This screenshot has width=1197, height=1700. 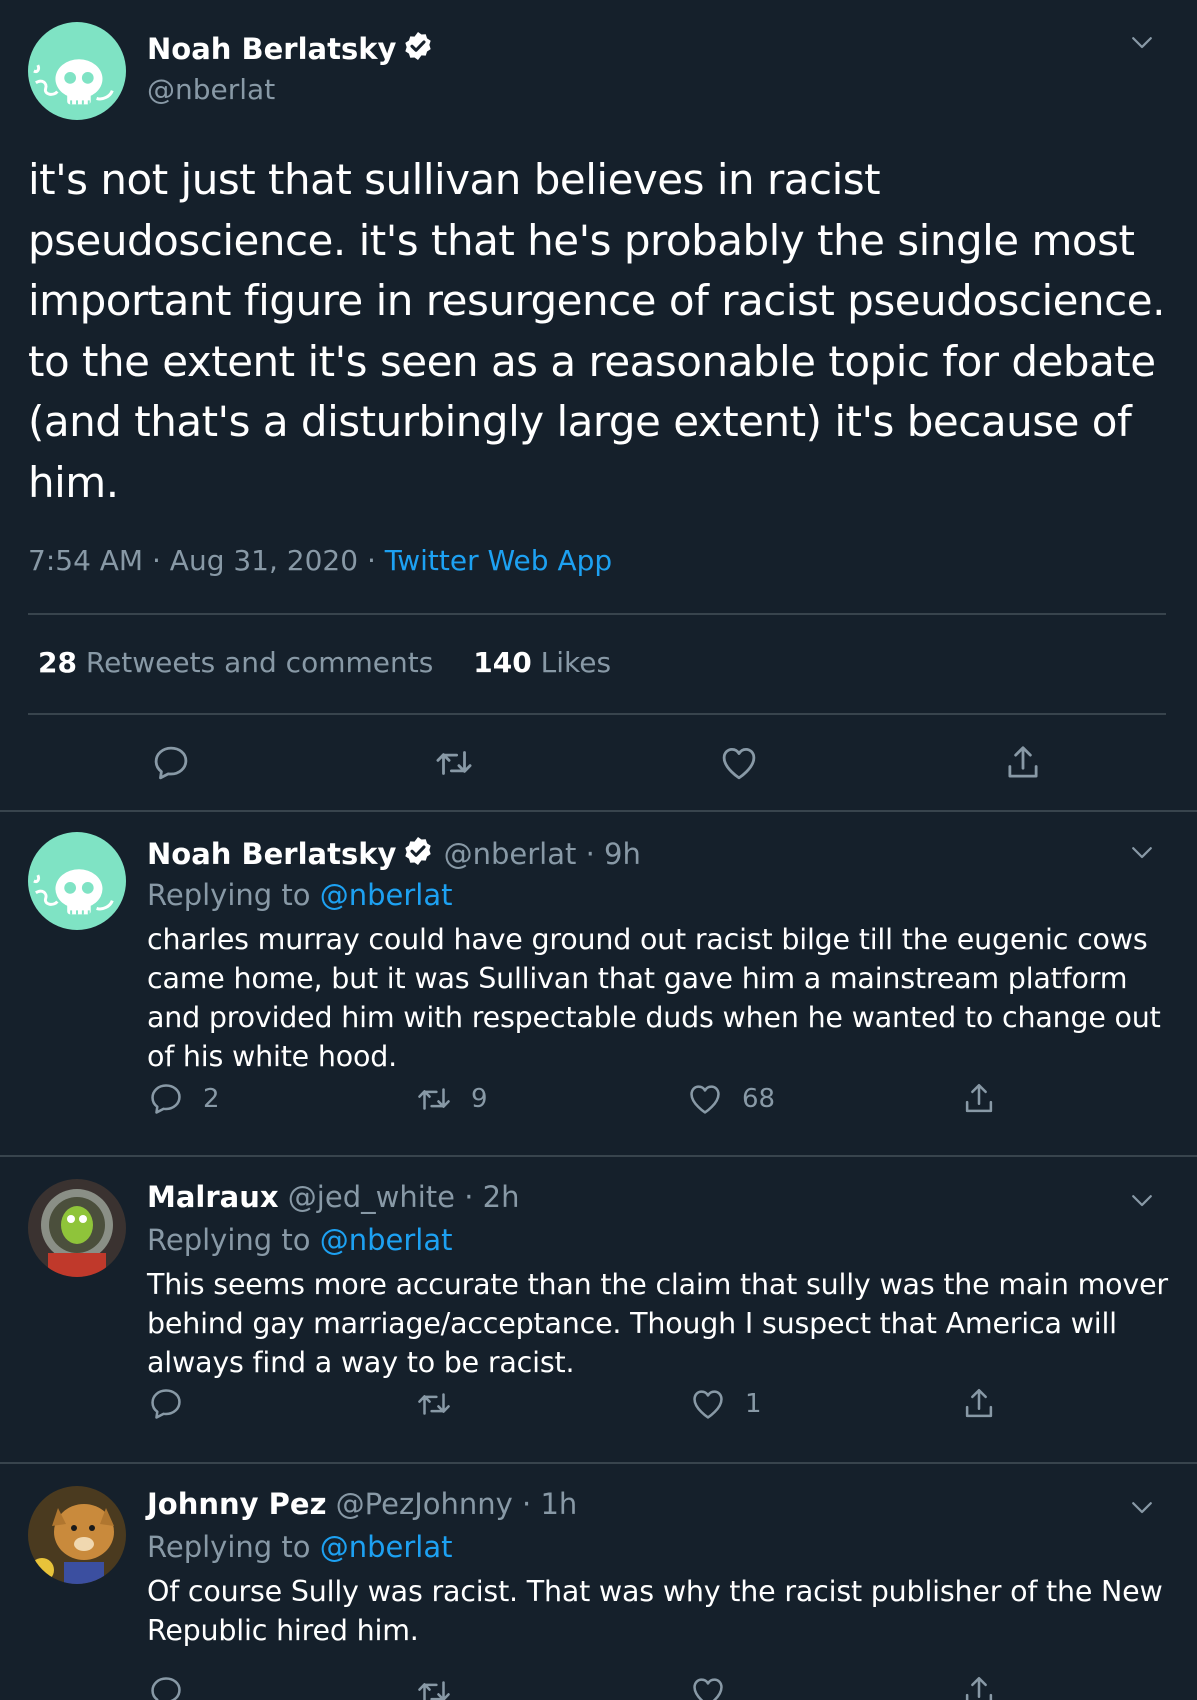 What do you see at coordinates (502, 662) in the screenshot?
I see `likes-count: 140` at bounding box center [502, 662].